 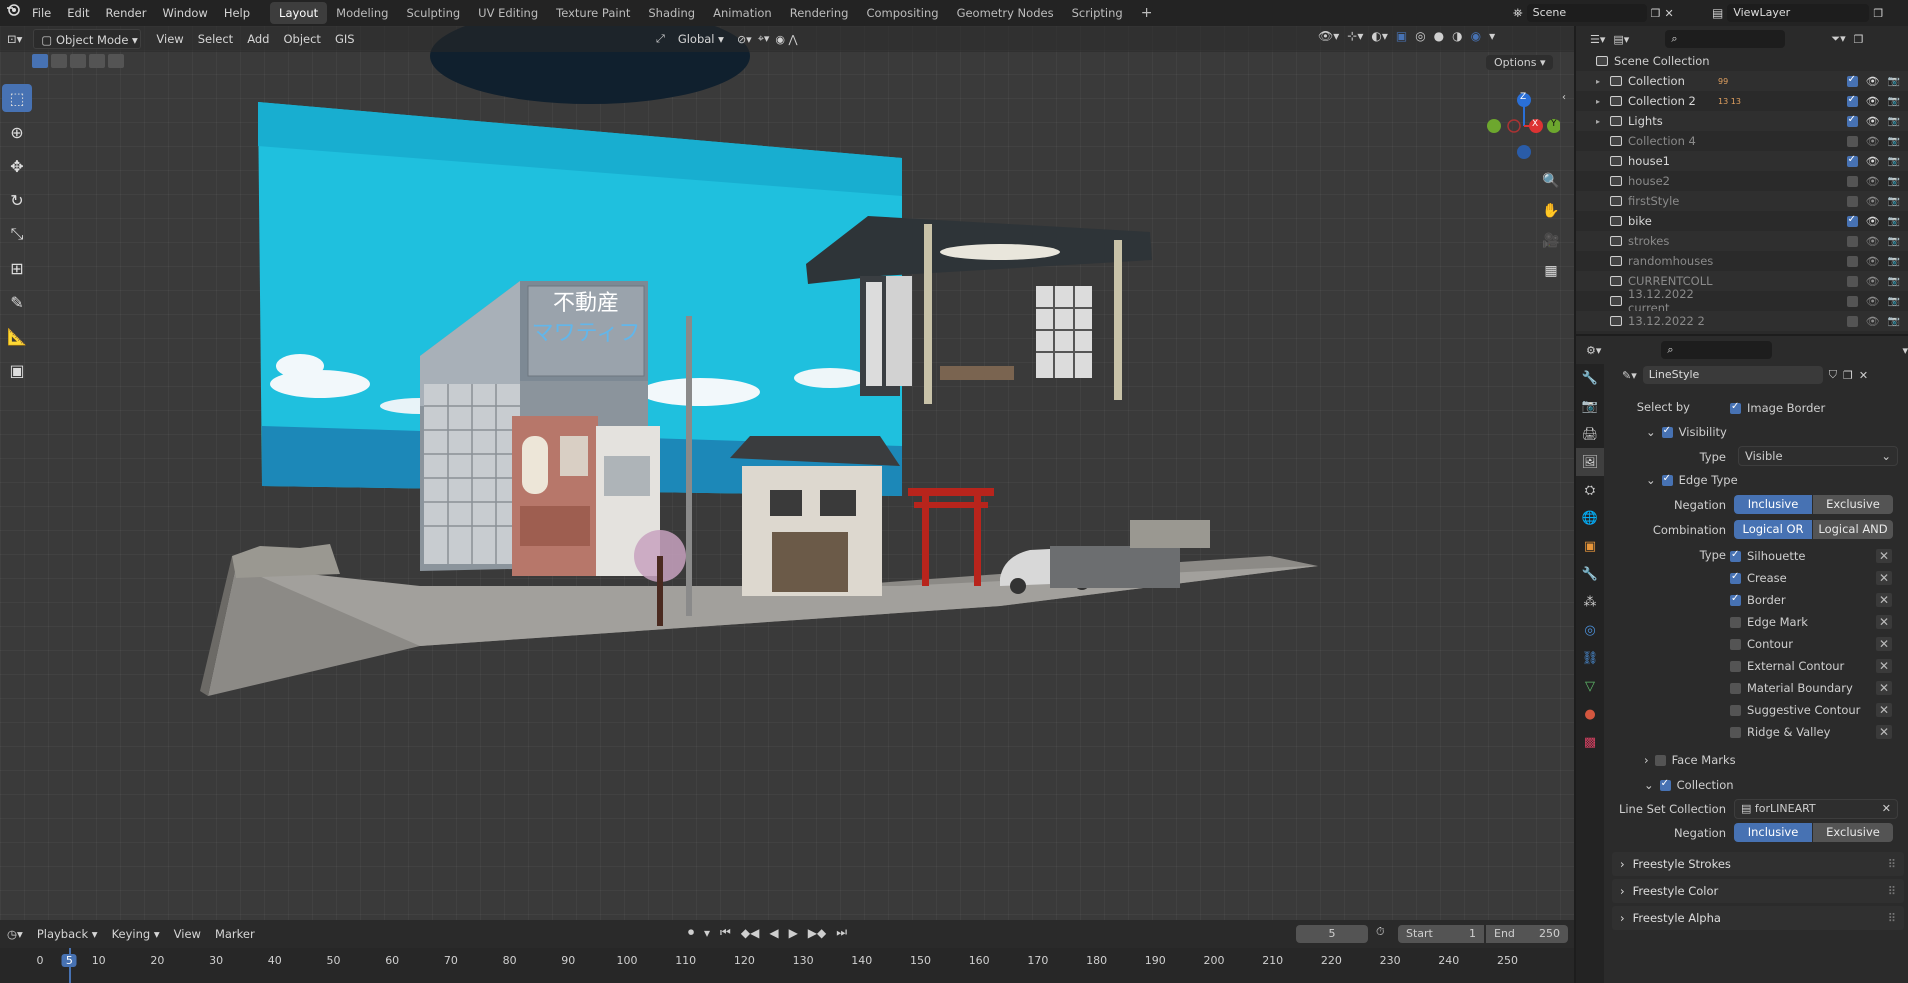 What do you see at coordinates (1586, 13) in the screenshot?
I see `scene-field: Scene` at bounding box center [1586, 13].